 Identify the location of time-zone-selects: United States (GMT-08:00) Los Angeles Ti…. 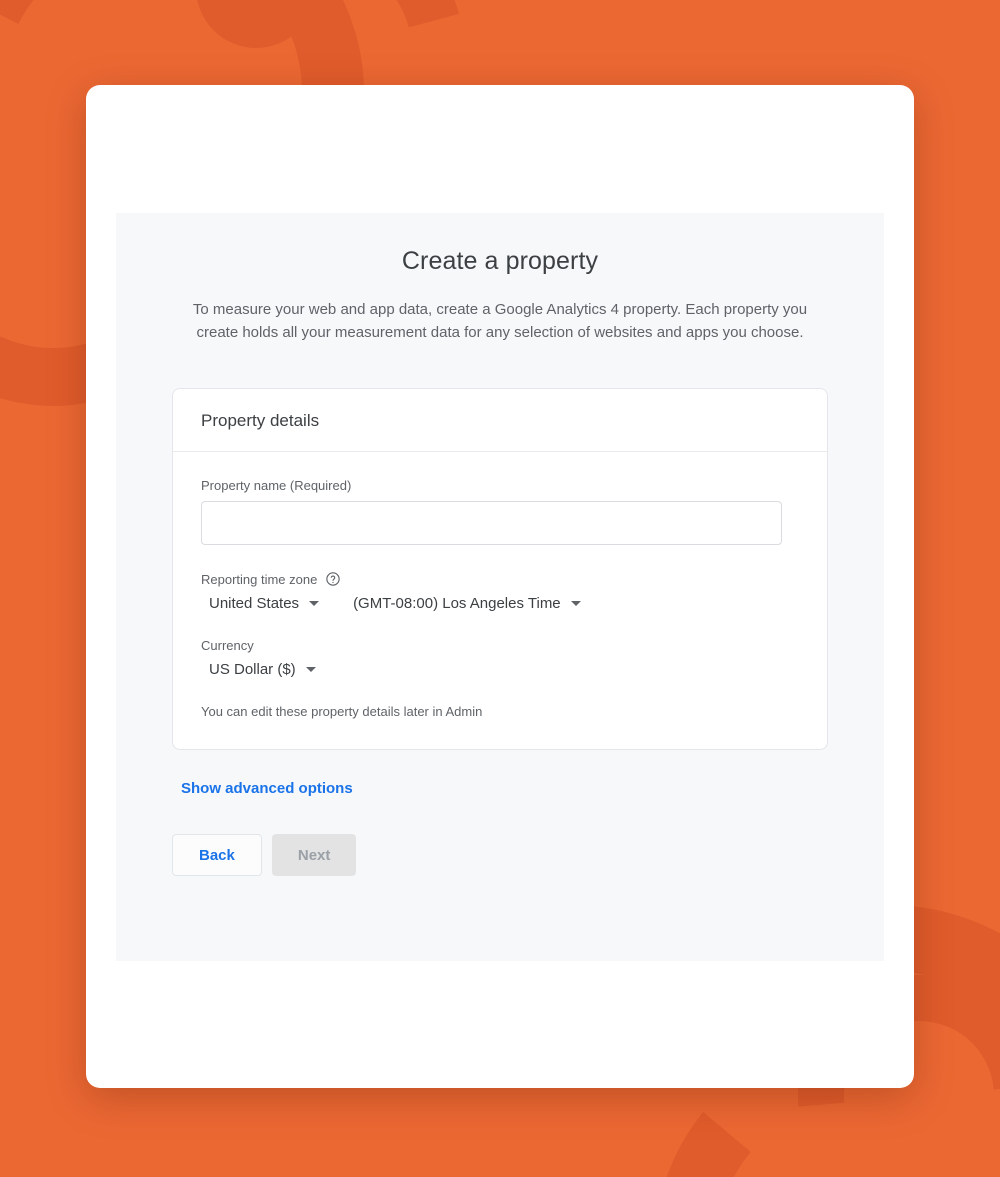
(500, 603).